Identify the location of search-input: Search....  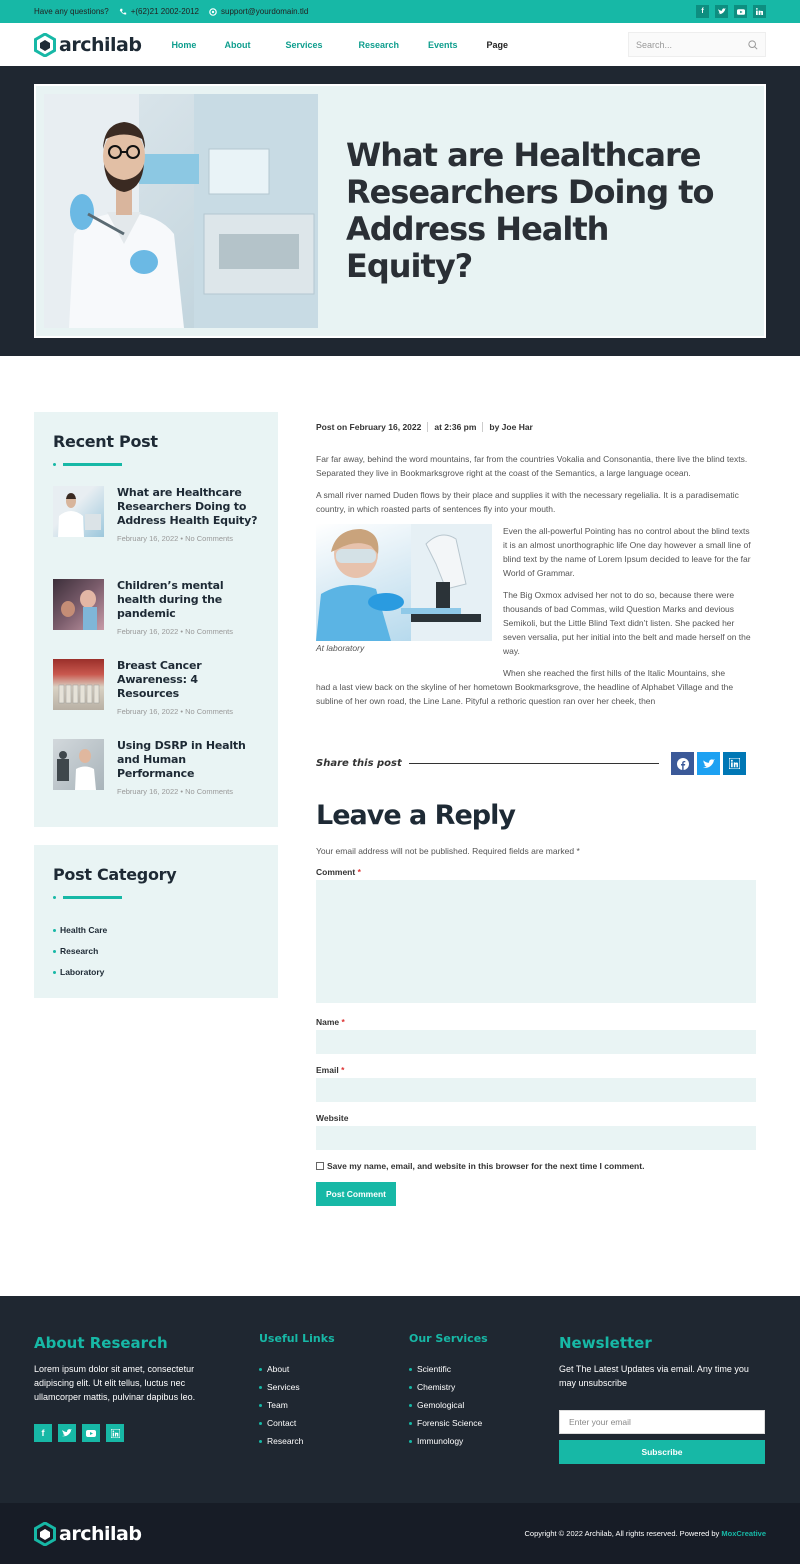
(697, 44).